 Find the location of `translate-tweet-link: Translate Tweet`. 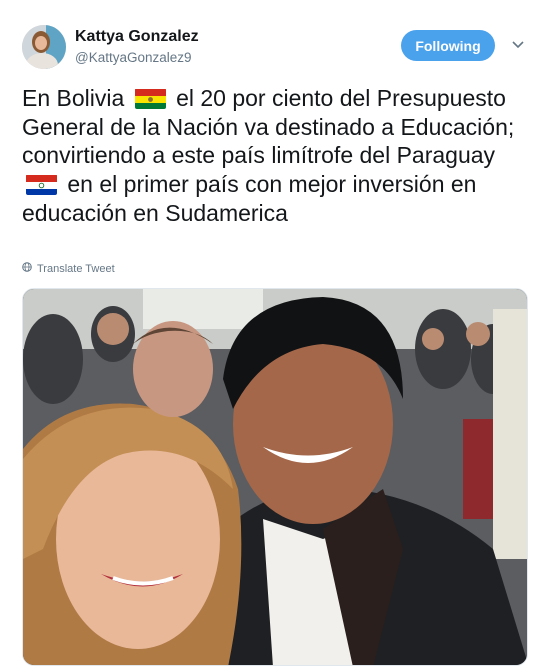

translate-tweet-link: Translate Tweet is located at coordinates (68, 268).